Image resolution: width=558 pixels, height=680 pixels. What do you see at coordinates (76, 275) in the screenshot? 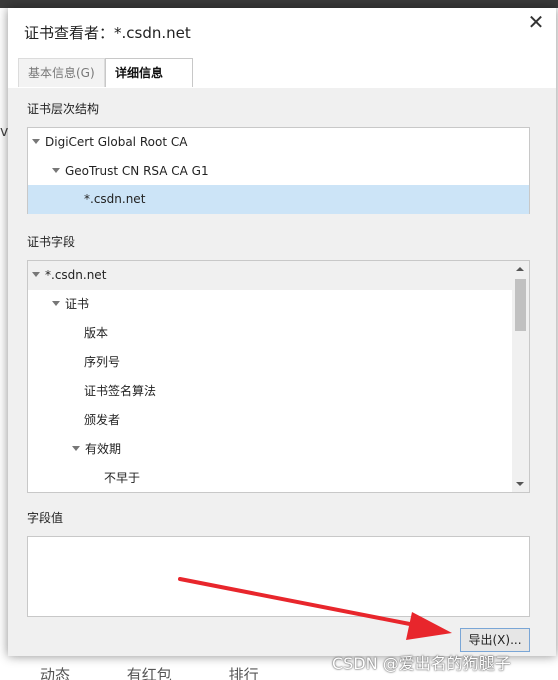
I see `field-item-label: *.csdn.net` at bounding box center [76, 275].